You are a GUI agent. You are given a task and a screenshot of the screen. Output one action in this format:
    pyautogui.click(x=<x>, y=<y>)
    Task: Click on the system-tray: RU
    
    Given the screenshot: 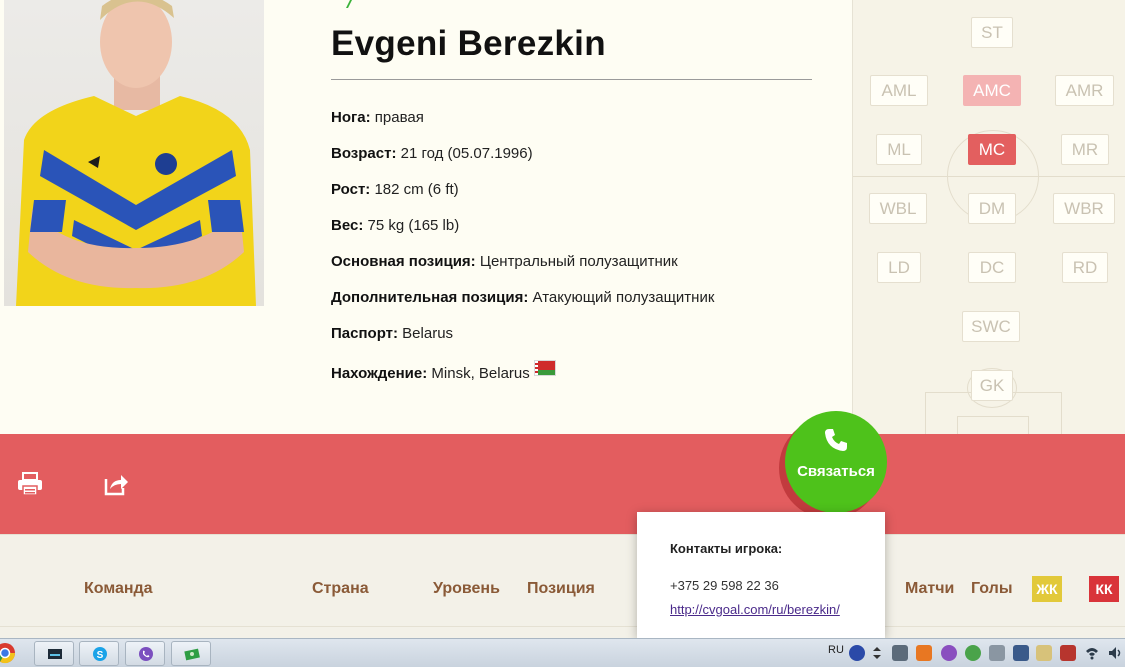 What is the action you would take?
    pyautogui.click(x=974, y=653)
    